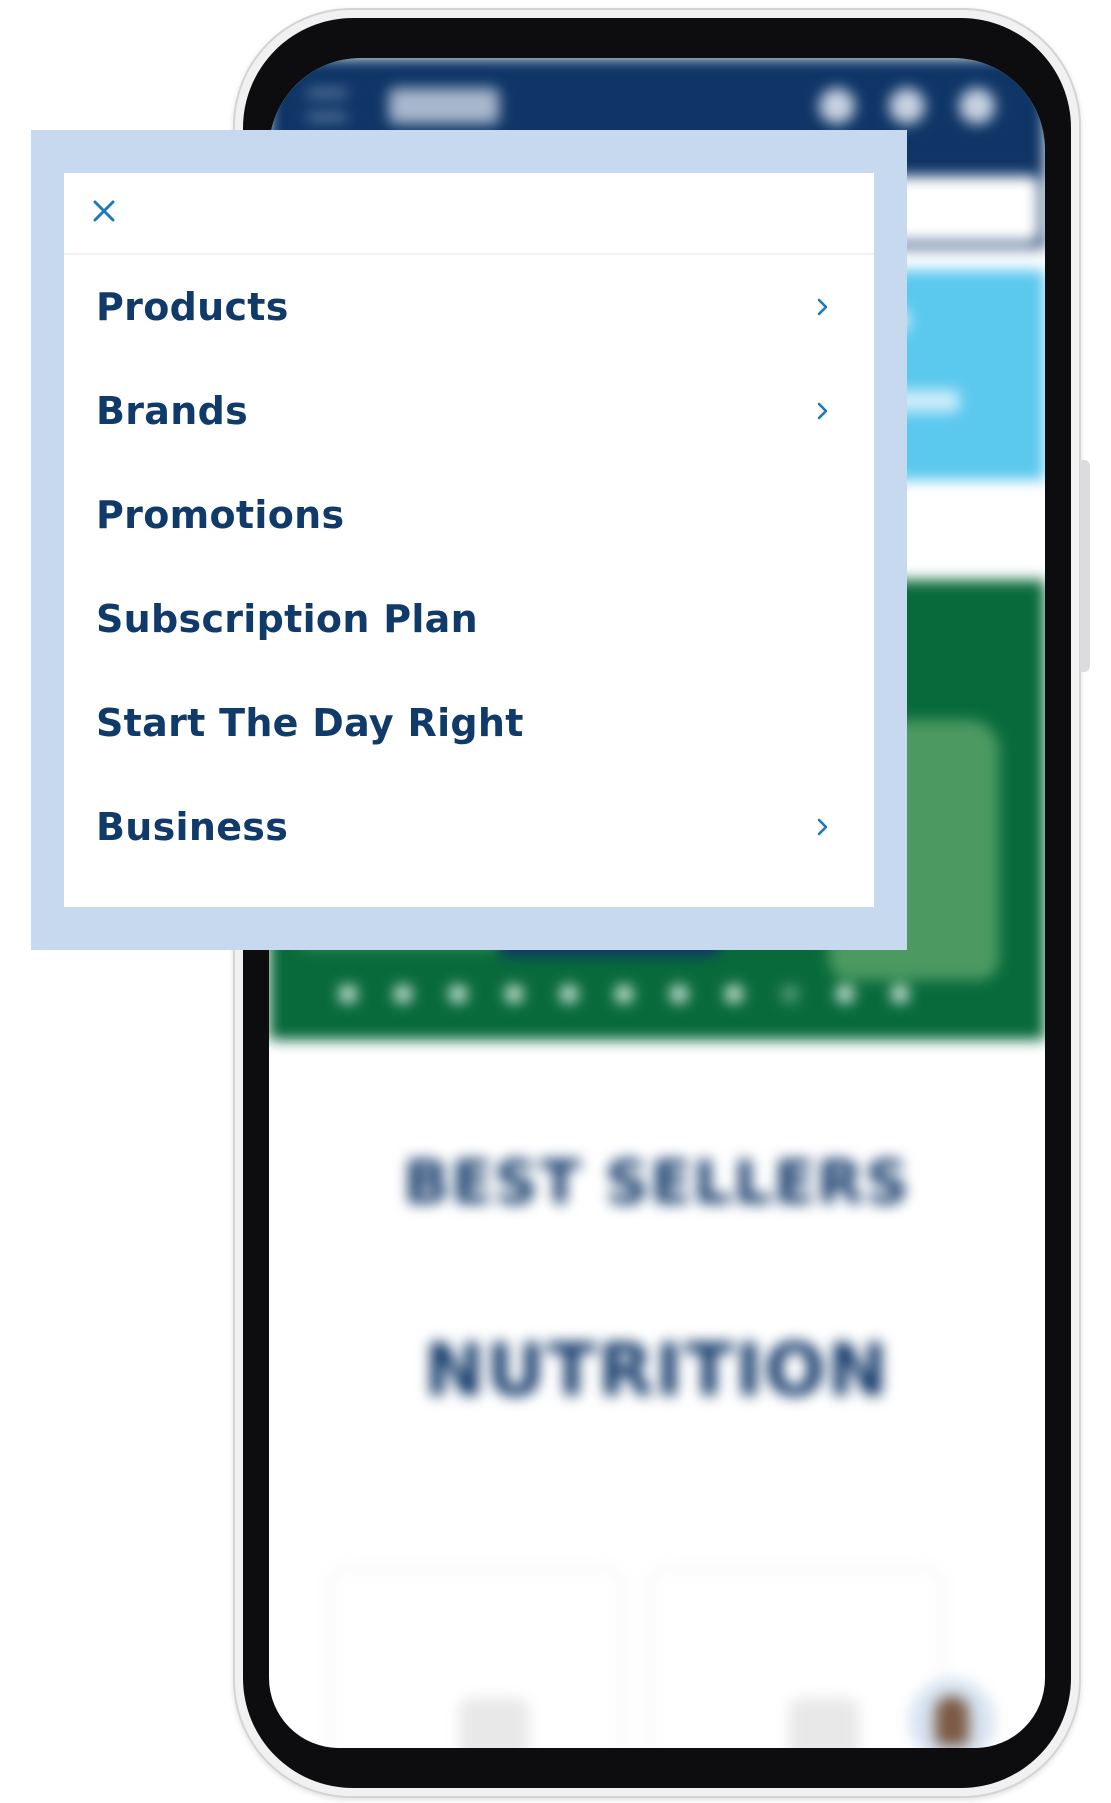 This screenshot has width=1111, height=1803. I want to click on menu-item-subscription-plan: Subscription Plan, so click(469, 619).